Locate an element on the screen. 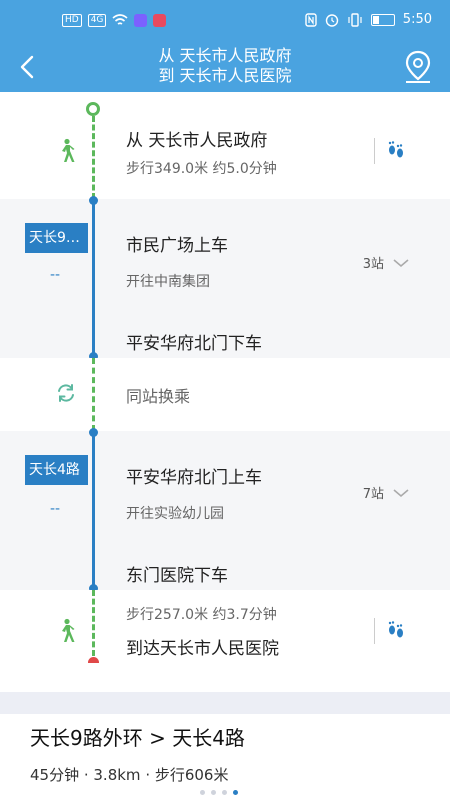 The width and height of the screenshot is (450, 800). status-left: HD 4G is located at coordinates (114, 20).